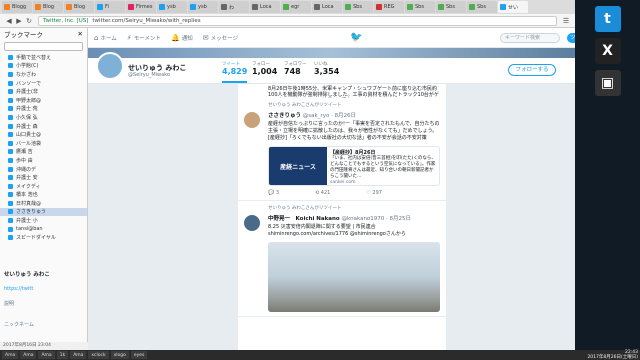 The width and height of the screenshot is (640, 360). I want to click on sidebar-bookmark-item: 山口貴士@, so click(43, 134).